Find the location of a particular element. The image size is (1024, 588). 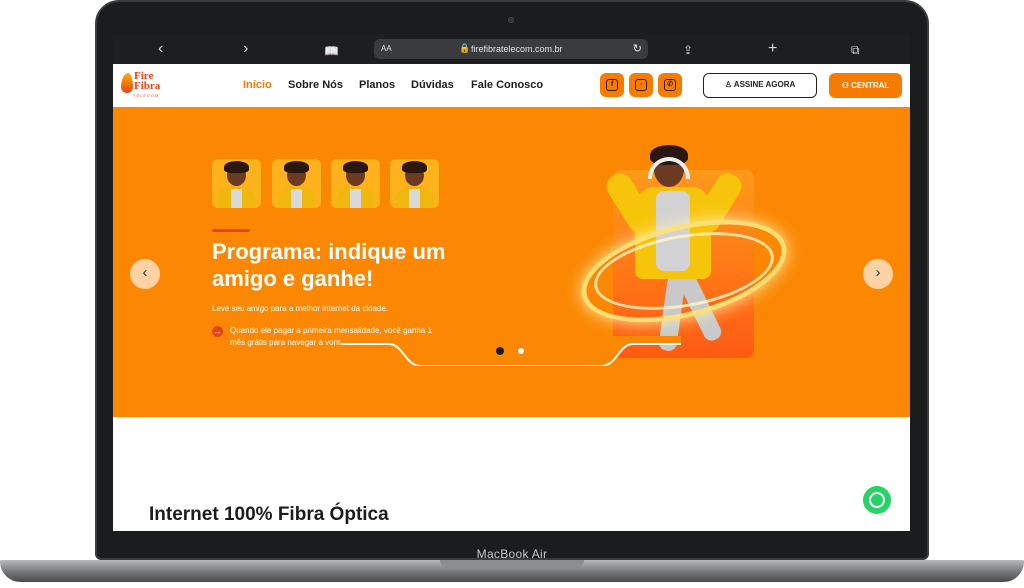

new-tab-icon: + is located at coordinates (772, 49).